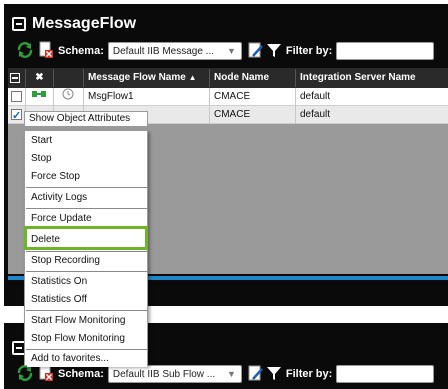 Image resolution: width=448 pixels, height=389 pixels. I want to click on column-header-server-name: Integration Server Name, so click(370, 78).